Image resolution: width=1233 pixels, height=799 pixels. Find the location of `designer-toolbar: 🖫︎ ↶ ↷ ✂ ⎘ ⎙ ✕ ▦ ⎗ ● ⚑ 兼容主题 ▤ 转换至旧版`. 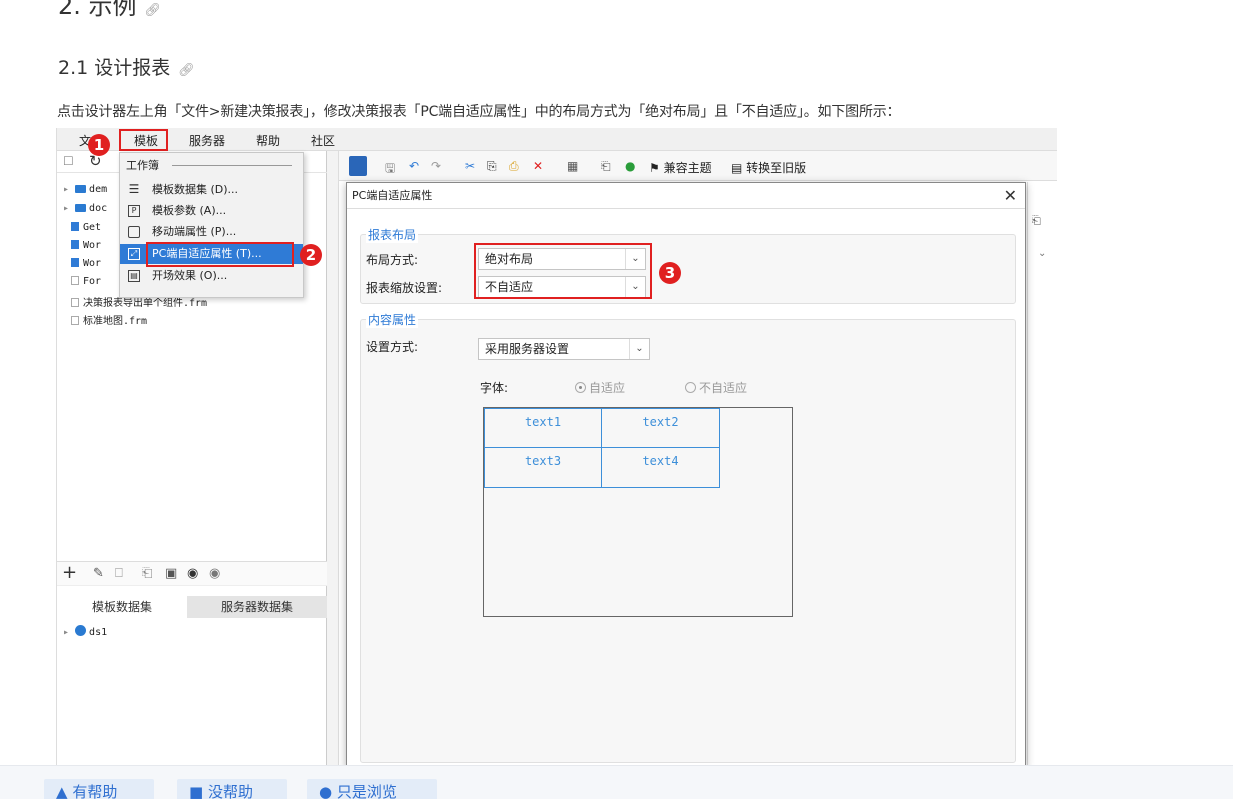

designer-toolbar: 🖫︎ ↶ ↷ ✂ ⎘ ⎙ ✕ ▦ ⎗ ● ⚑ 兼容主题 ▤ 转换至旧版 is located at coordinates (698, 166).